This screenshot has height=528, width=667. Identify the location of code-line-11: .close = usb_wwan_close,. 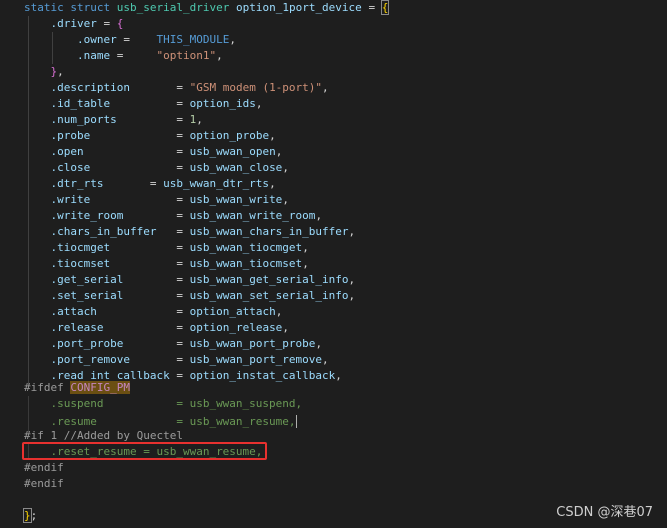
(156, 168).